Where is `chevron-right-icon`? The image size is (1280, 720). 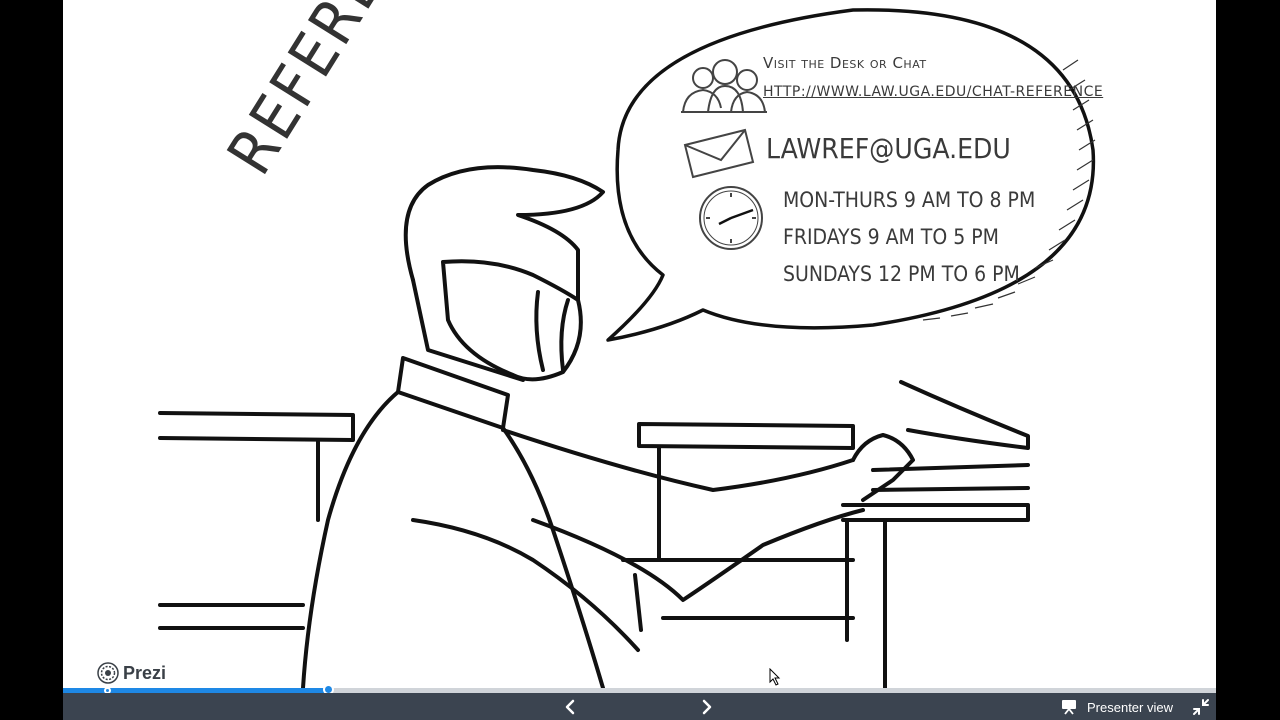
chevron-right-icon is located at coordinates (707, 707).